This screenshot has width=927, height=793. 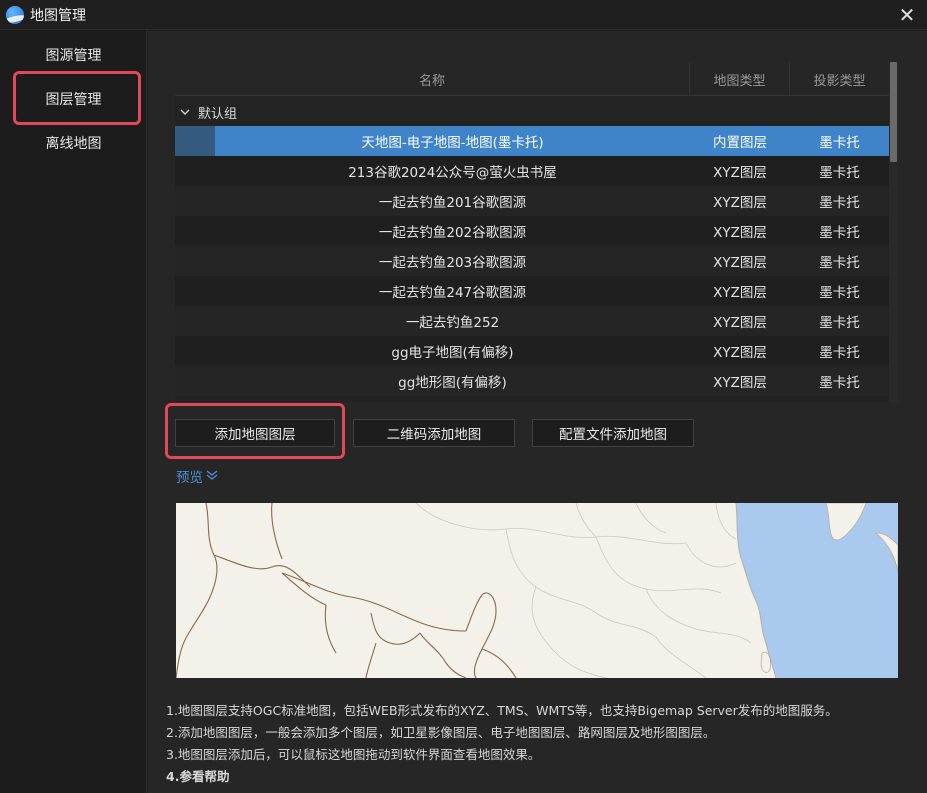 I want to click on table-scrollbar, so click(x=893, y=232).